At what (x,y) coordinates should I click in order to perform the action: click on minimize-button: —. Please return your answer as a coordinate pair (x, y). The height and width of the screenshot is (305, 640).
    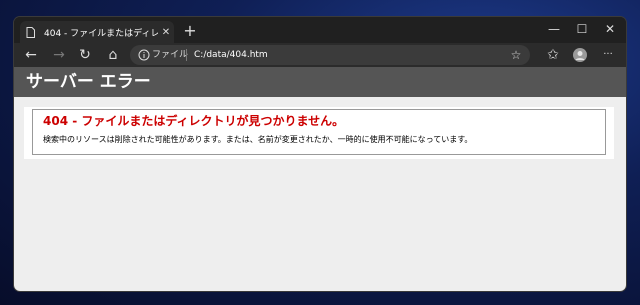
    Looking at the image, I should click on (554, 30).